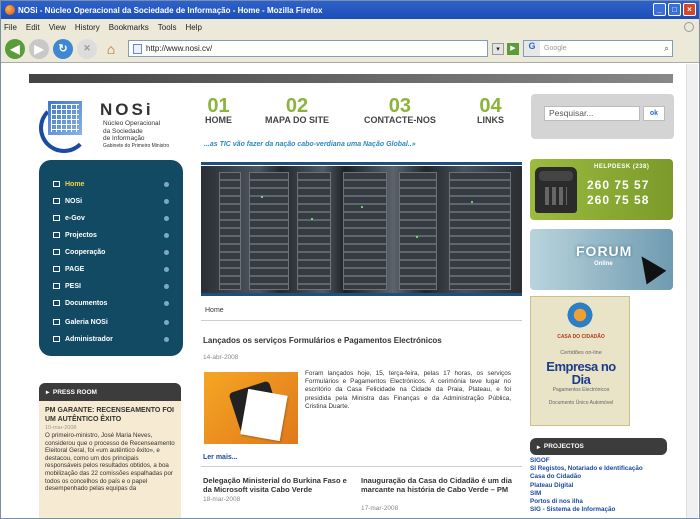  What do you see at coordinates (654, 113) in the screenshot?
I see `site-search-button: ok` at bounding box center [654, 113].